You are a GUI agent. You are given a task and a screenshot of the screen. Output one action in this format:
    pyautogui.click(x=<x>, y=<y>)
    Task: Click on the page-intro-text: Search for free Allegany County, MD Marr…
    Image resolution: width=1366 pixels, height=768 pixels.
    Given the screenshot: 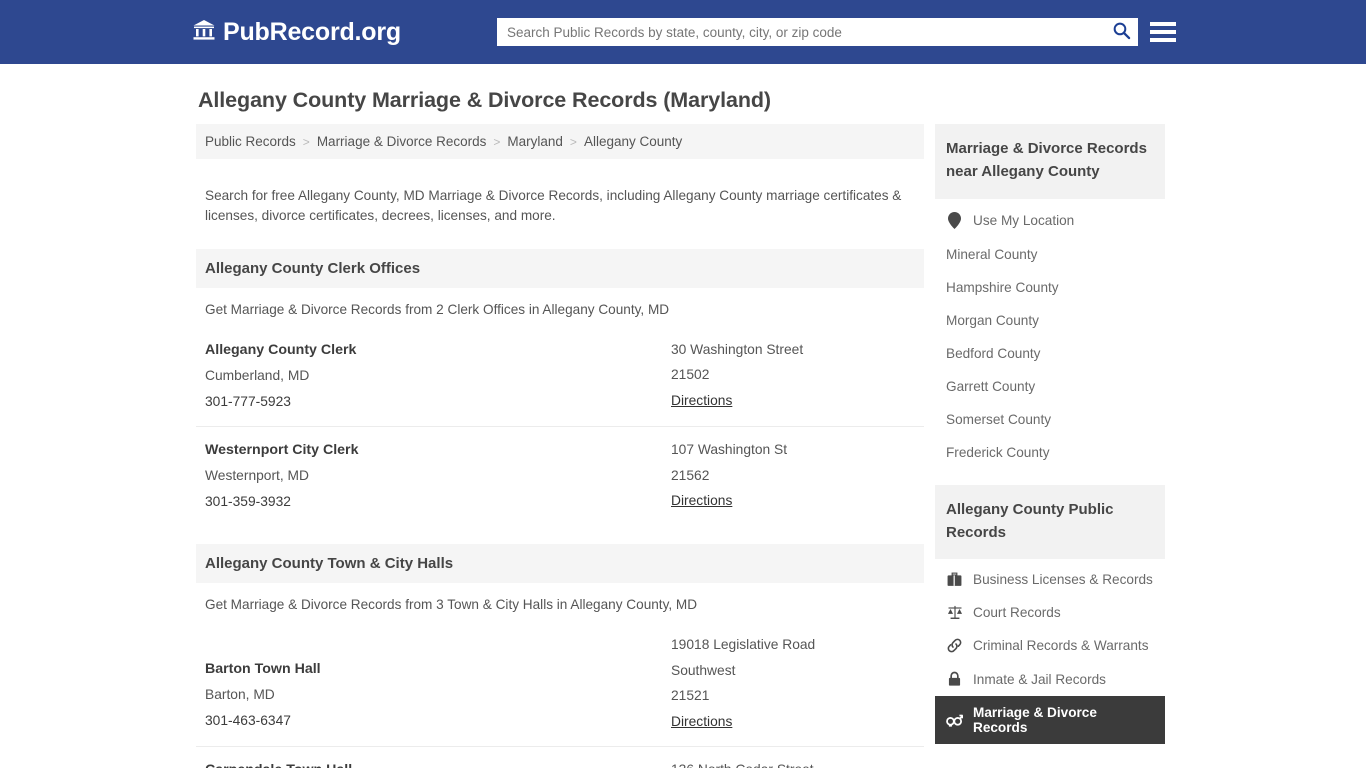 What is the action you would take?
    pyautogui.click(x=553, y=205)
    